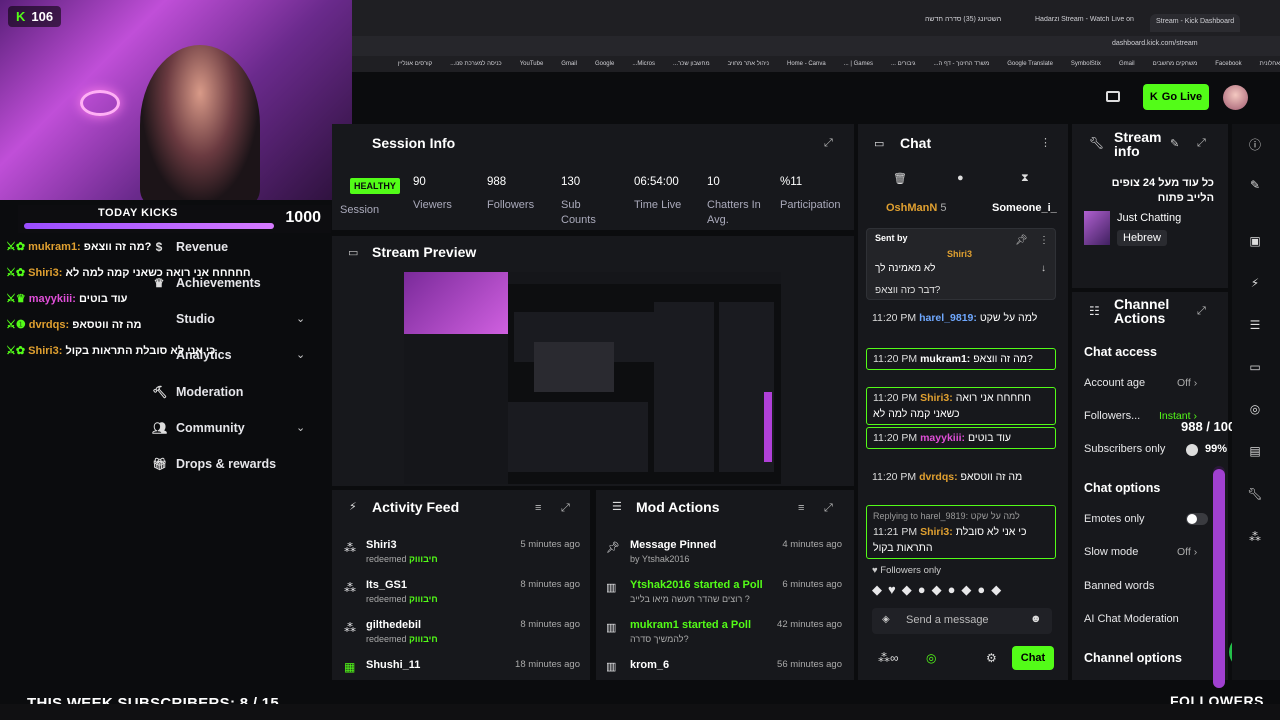 The image size is (1280, 720). I want to click on go-live-button: K Go Live, so click(1176, 97).